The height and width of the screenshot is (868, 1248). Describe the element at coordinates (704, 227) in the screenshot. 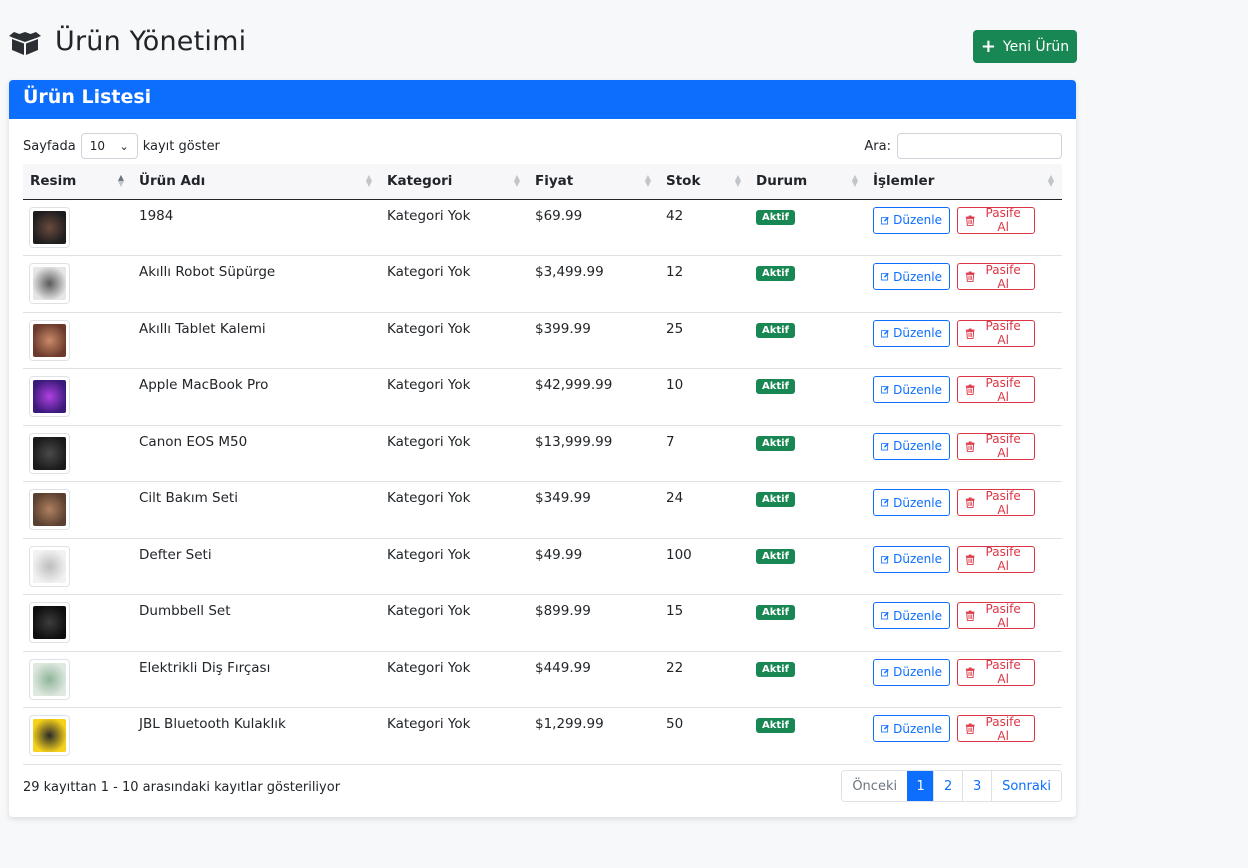

I see `cell-stock: 42` at that location.